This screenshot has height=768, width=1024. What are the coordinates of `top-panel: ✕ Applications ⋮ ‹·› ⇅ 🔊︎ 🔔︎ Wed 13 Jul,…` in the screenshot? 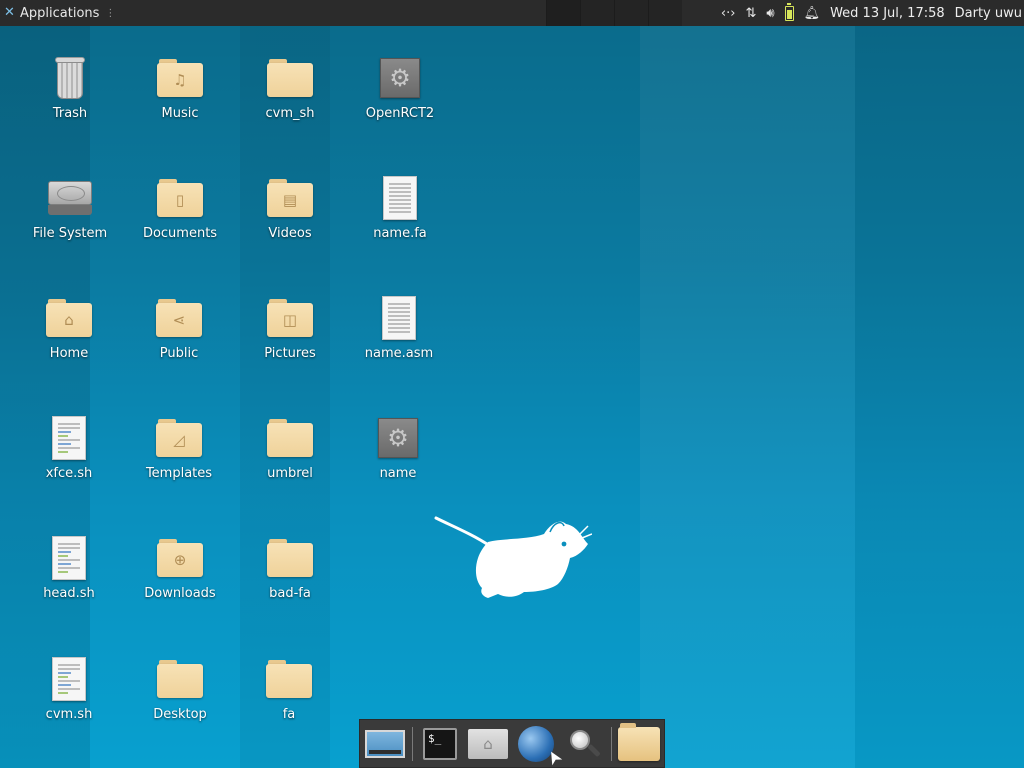 It's located at (512, 13).